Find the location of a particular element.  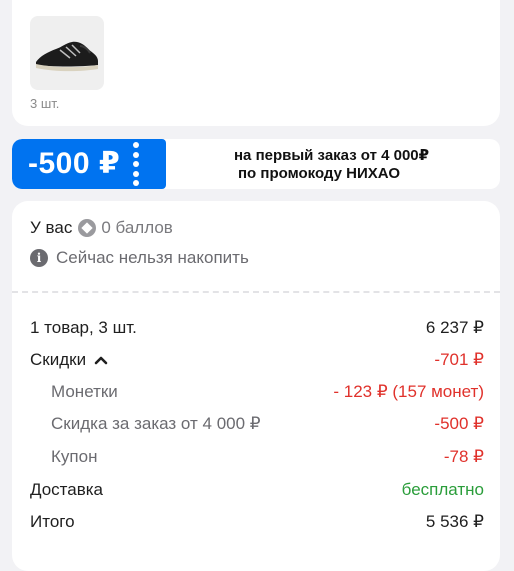

promo-line-2: по промокоду НИХАО is located at coordinates (319, 173).